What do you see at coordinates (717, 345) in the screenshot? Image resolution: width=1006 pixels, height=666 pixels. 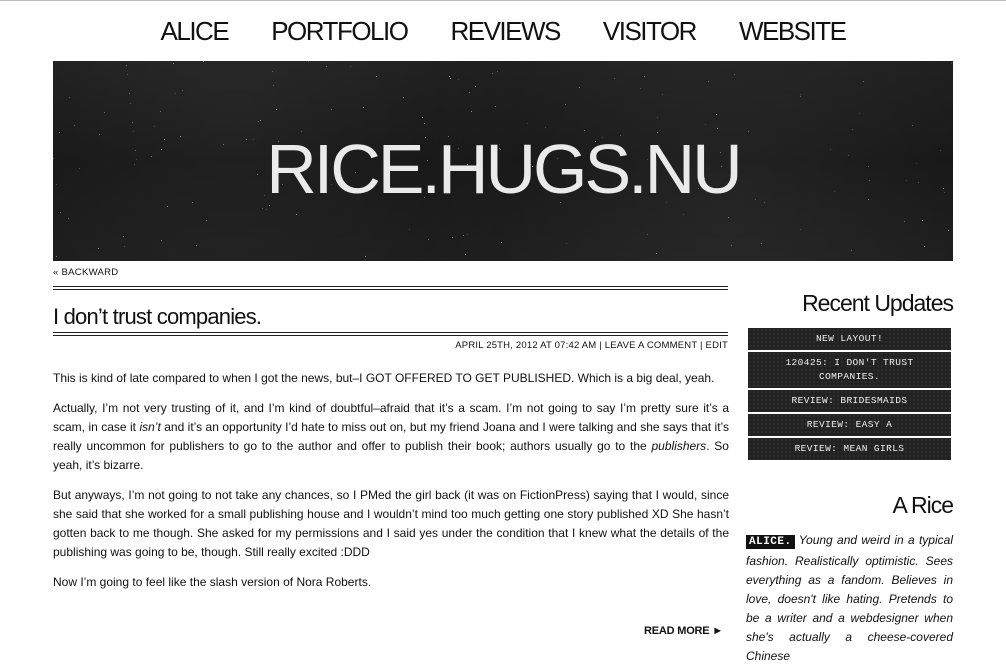 I see `edit-link: EDIT` at bounding box center [717, 345].